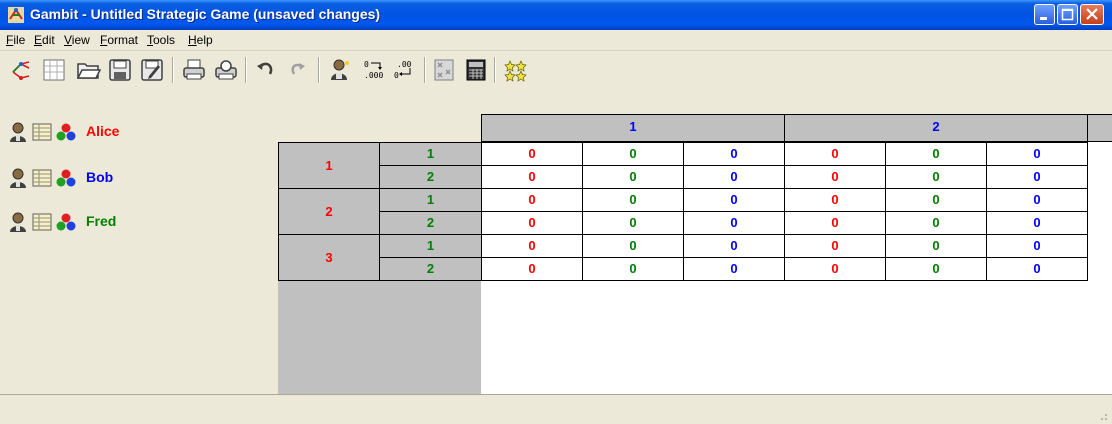  I want to click on decimal-format-button: 0 .000, so click(374, 70).